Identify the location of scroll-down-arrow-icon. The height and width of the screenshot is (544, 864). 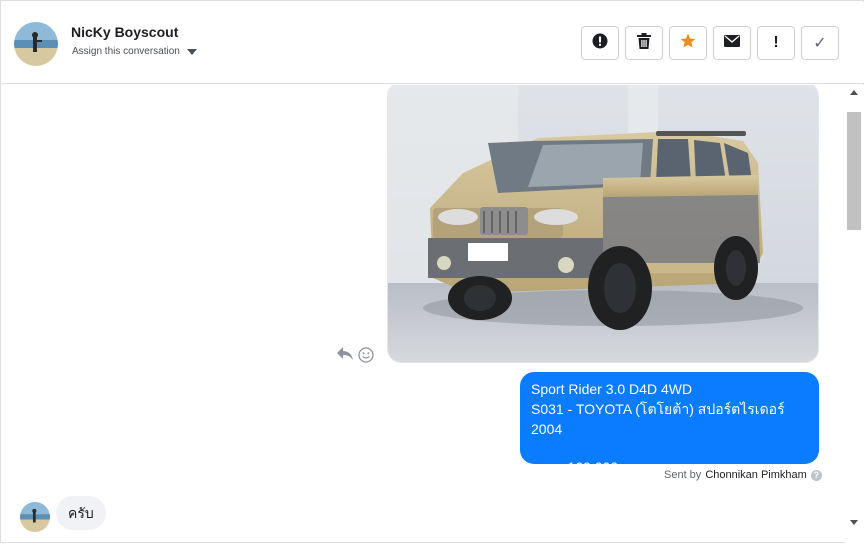
(854, 522).